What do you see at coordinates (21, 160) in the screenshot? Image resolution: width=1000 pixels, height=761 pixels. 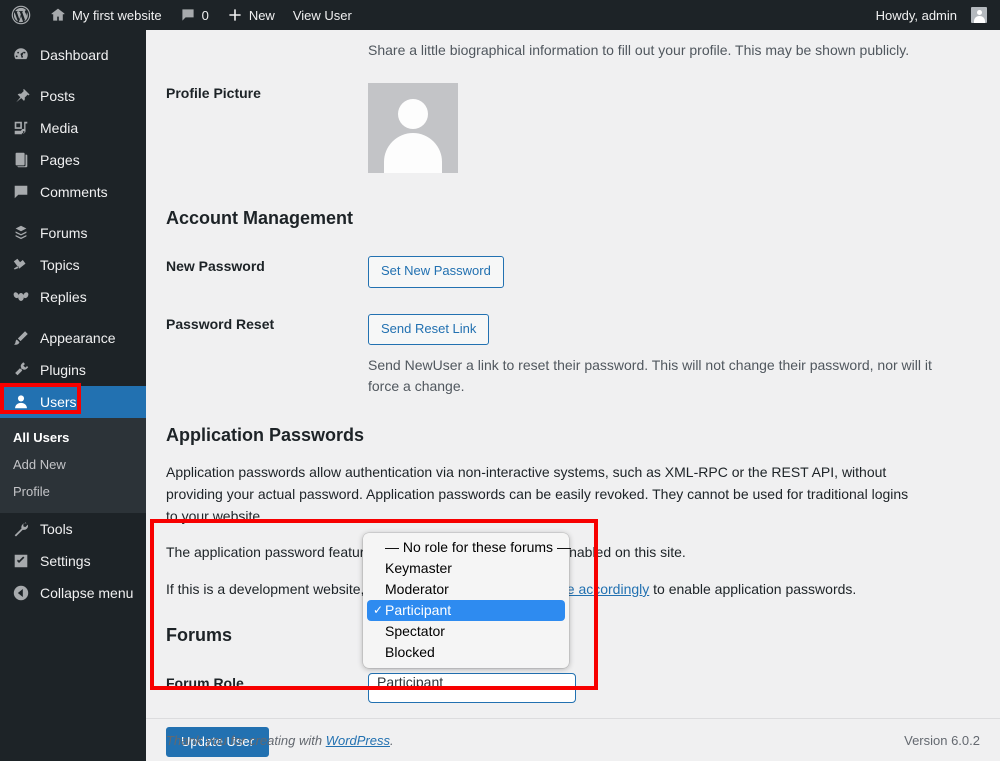 I see `pages-icon` at bounding box center [21, 160].